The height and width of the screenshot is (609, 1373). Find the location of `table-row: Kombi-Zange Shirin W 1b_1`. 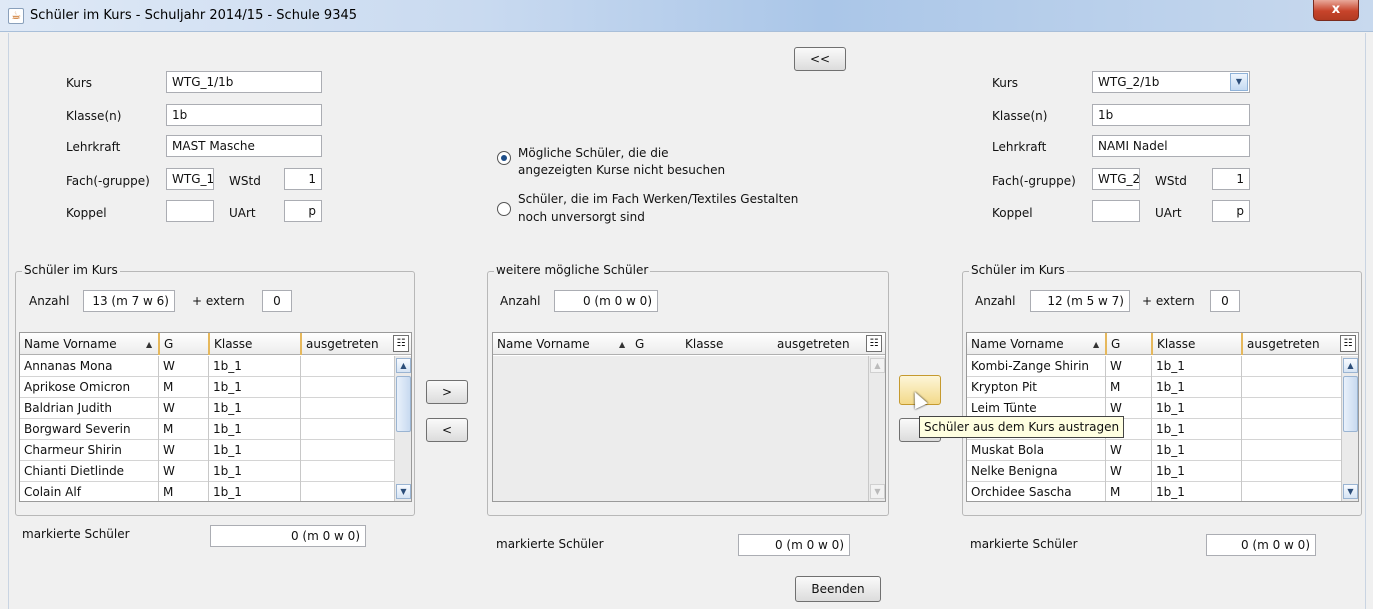

table-row: Kombi-Zange Shirin W 1b_1 is located at coordinates (1154, 366).